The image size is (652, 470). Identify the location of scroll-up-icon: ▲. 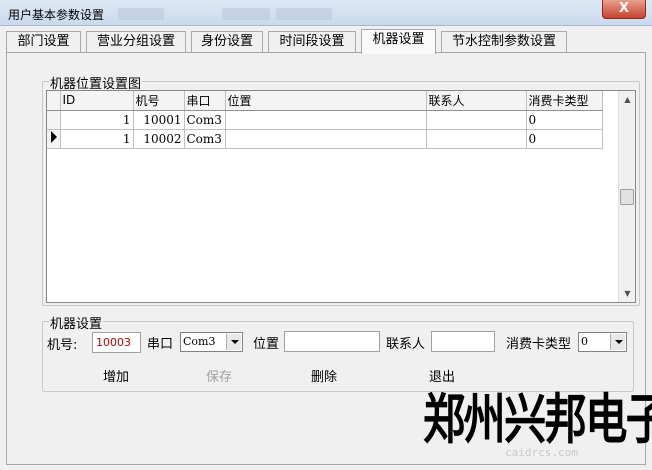
(627, 99).